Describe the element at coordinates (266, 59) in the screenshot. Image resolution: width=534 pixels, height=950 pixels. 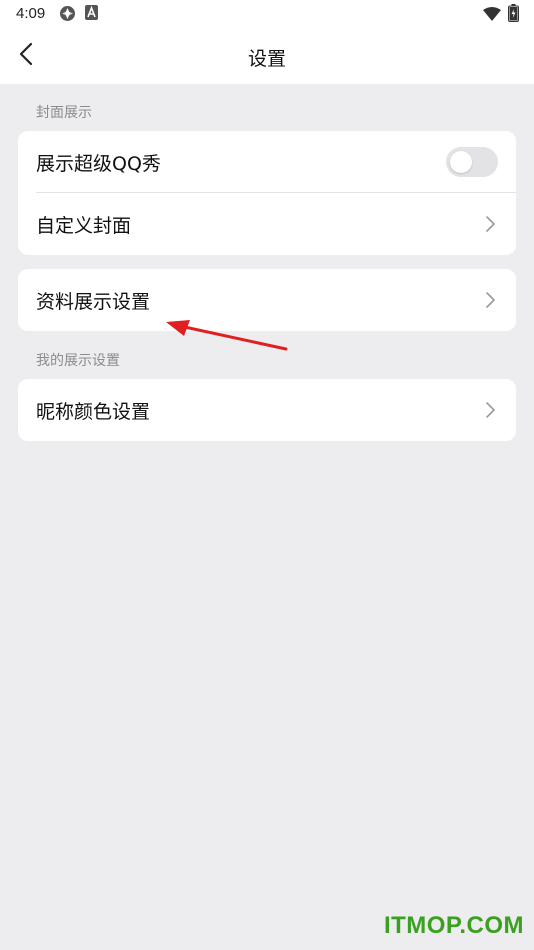
I see `page-title: 设置` at that location.